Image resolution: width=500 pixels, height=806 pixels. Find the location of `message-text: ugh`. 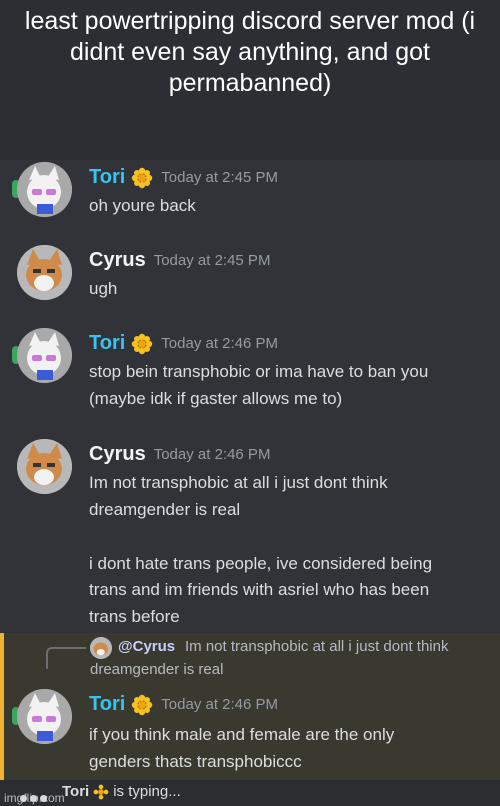

message-text: ugh is located at coordinates (103, 288).